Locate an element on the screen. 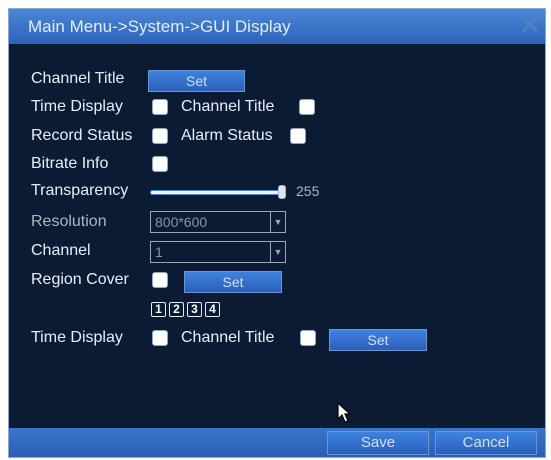 This screenshot has width=551, height=460. bottom-bar: Save Cancel is located at coordinates (277, 442).